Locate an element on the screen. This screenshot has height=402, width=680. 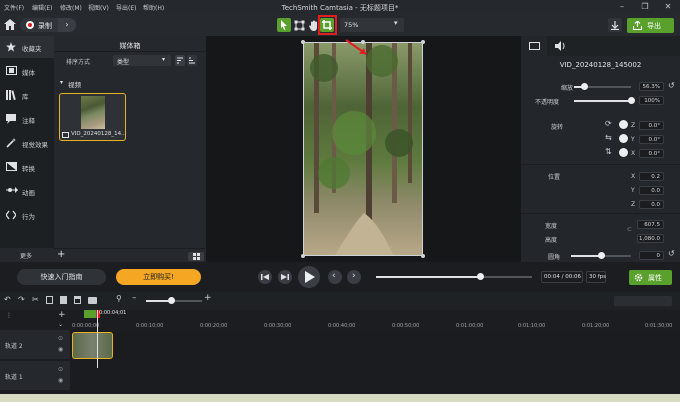
sort-ascending-icon is located at coordinates (180, 60).